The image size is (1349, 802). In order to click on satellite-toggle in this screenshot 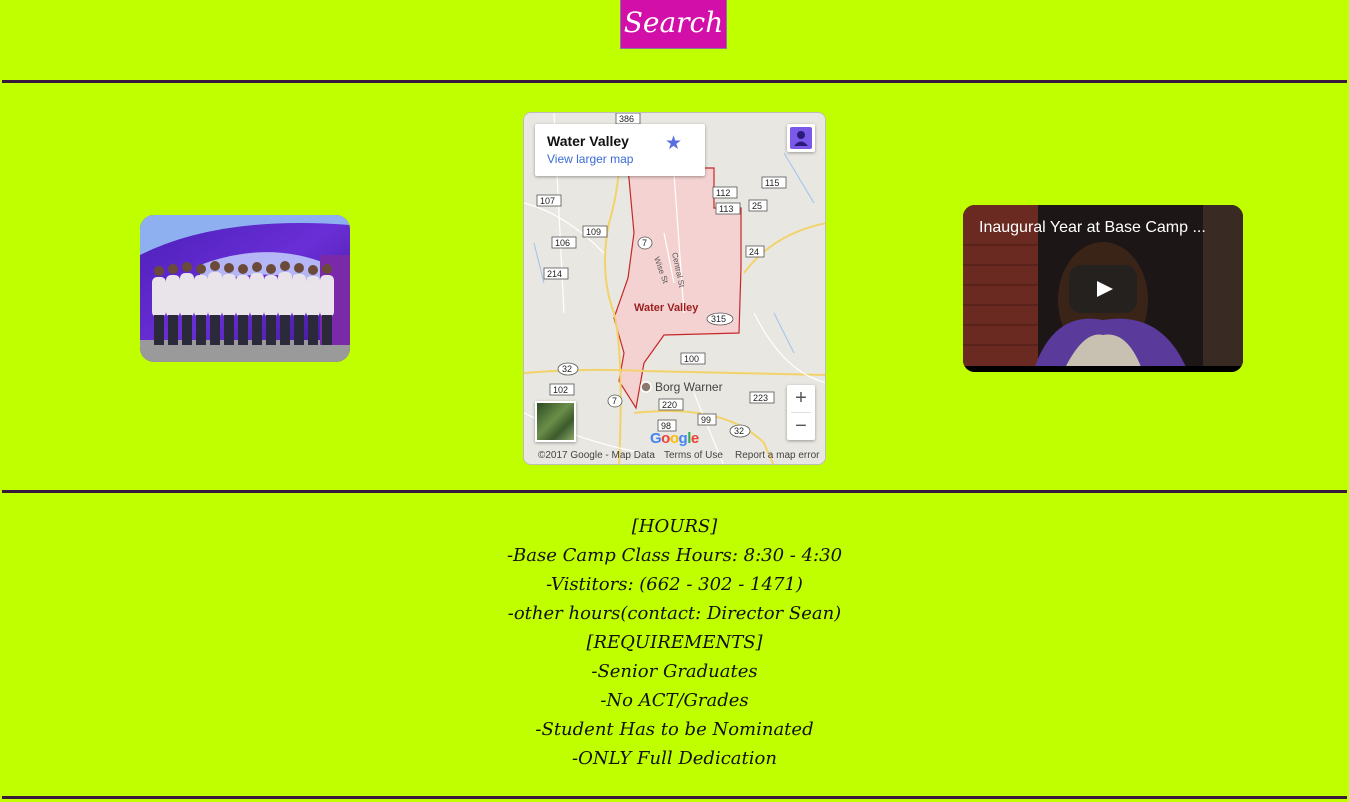, I will do `click(555, 421)`.